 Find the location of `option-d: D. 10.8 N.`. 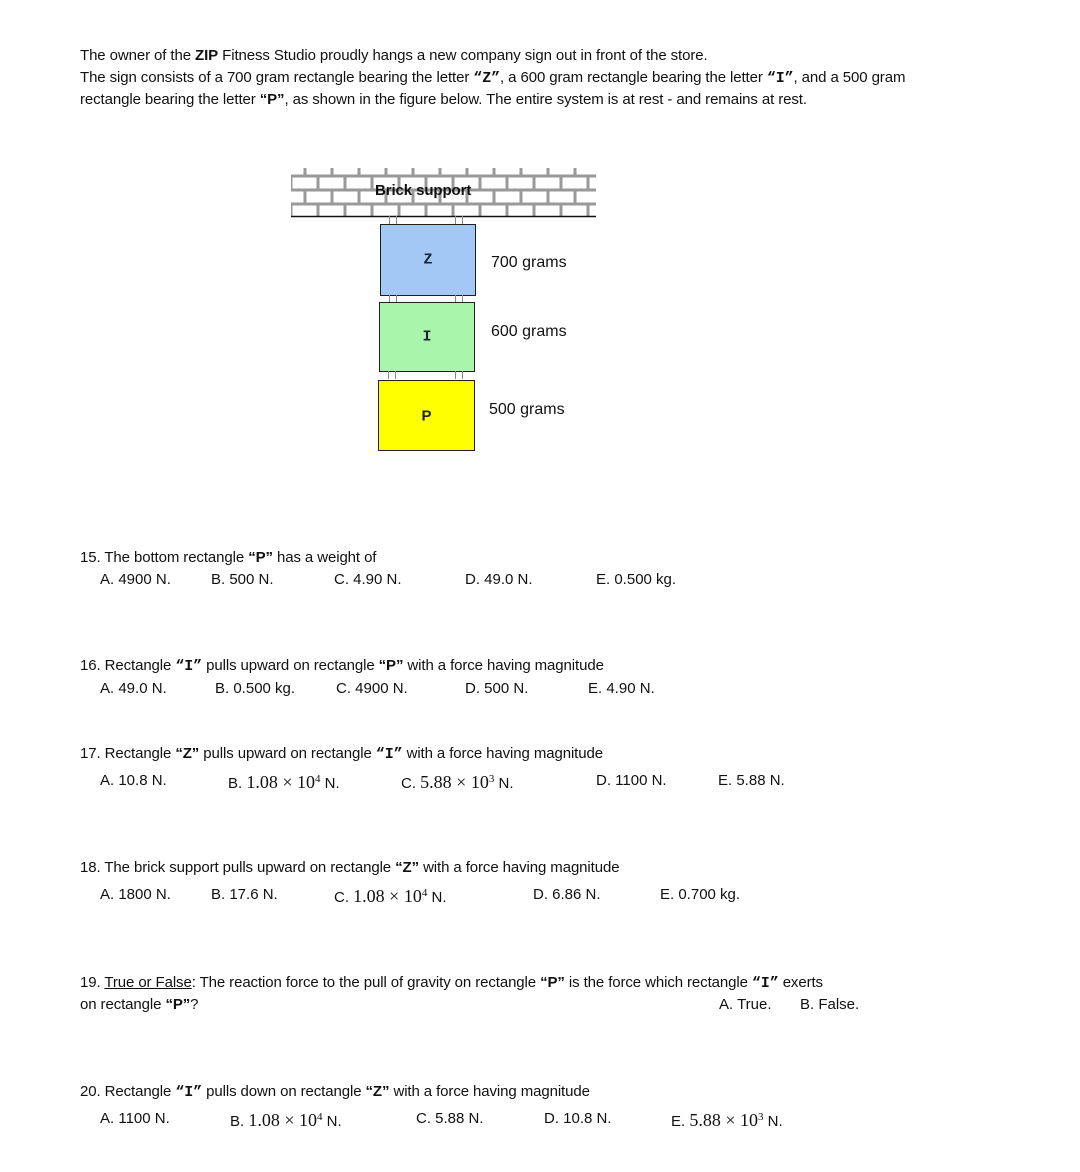

option-d: D. 10.8 N. is located at coordinates (578, 1119).